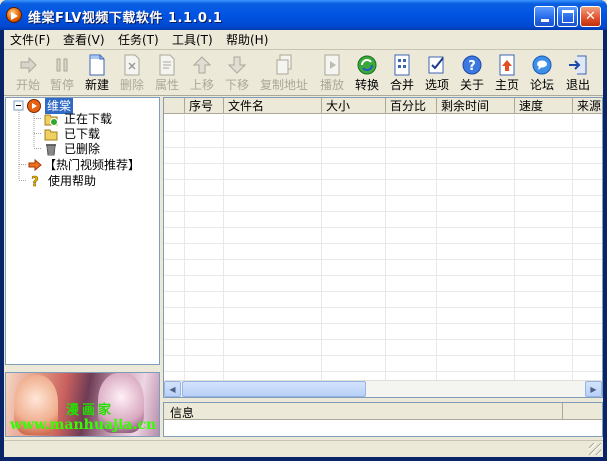 This screenshot has height=461, width=607. Describe the element at coordinates (367, 65) in the screenshot. I see `convert-icon` at that location.